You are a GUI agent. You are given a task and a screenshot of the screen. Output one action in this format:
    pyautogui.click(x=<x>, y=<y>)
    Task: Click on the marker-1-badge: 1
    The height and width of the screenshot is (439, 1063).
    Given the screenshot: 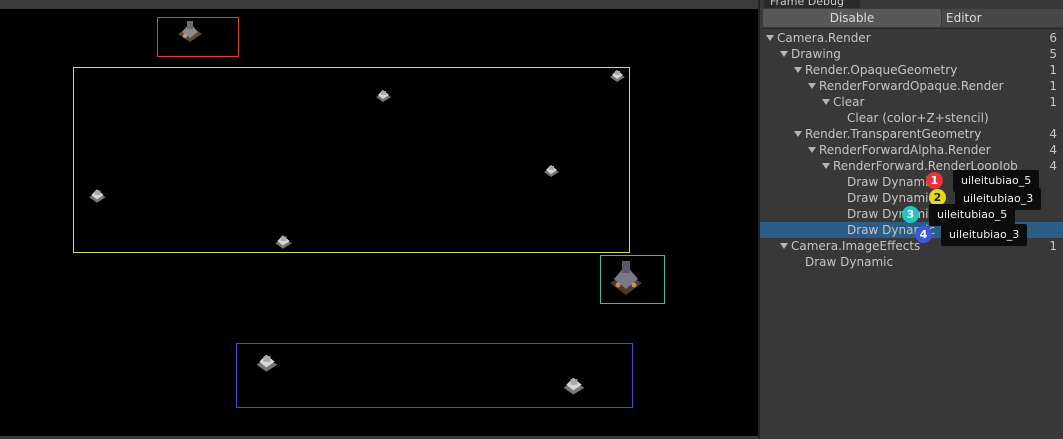 What is the action you would take?
    pyautogui.click(x=934, y=180)
    